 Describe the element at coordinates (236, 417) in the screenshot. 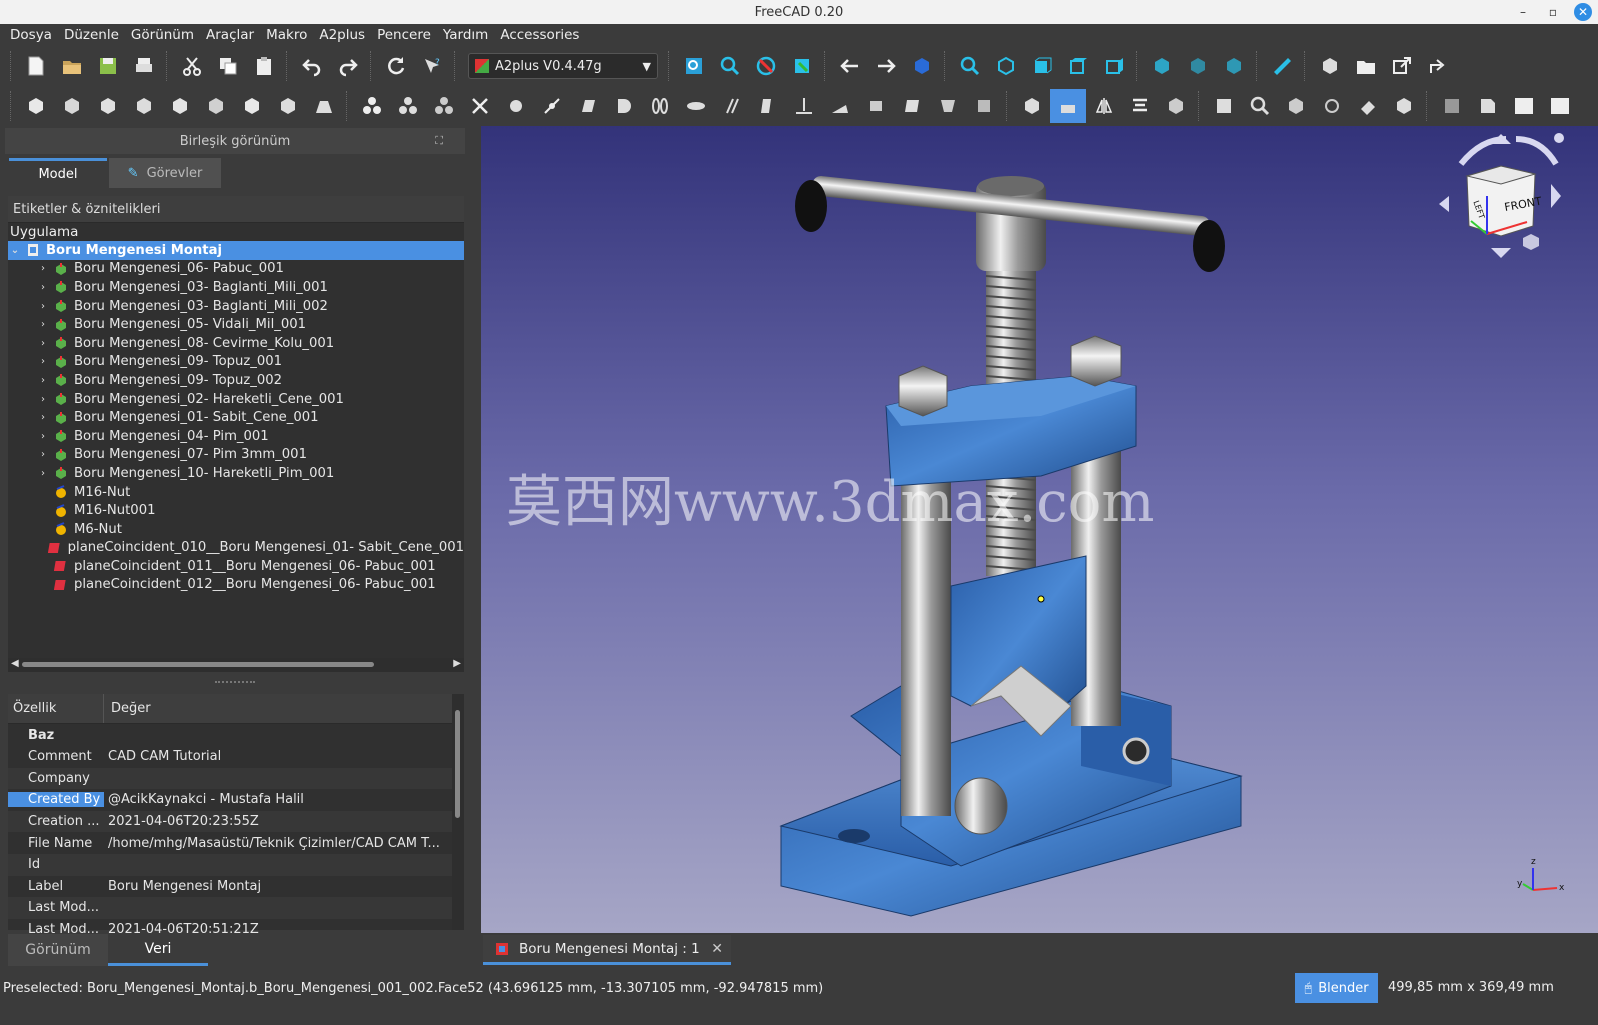

I see `tree-item: › Boru Mengenesi_01- Sabit_Cene_001` at that location.